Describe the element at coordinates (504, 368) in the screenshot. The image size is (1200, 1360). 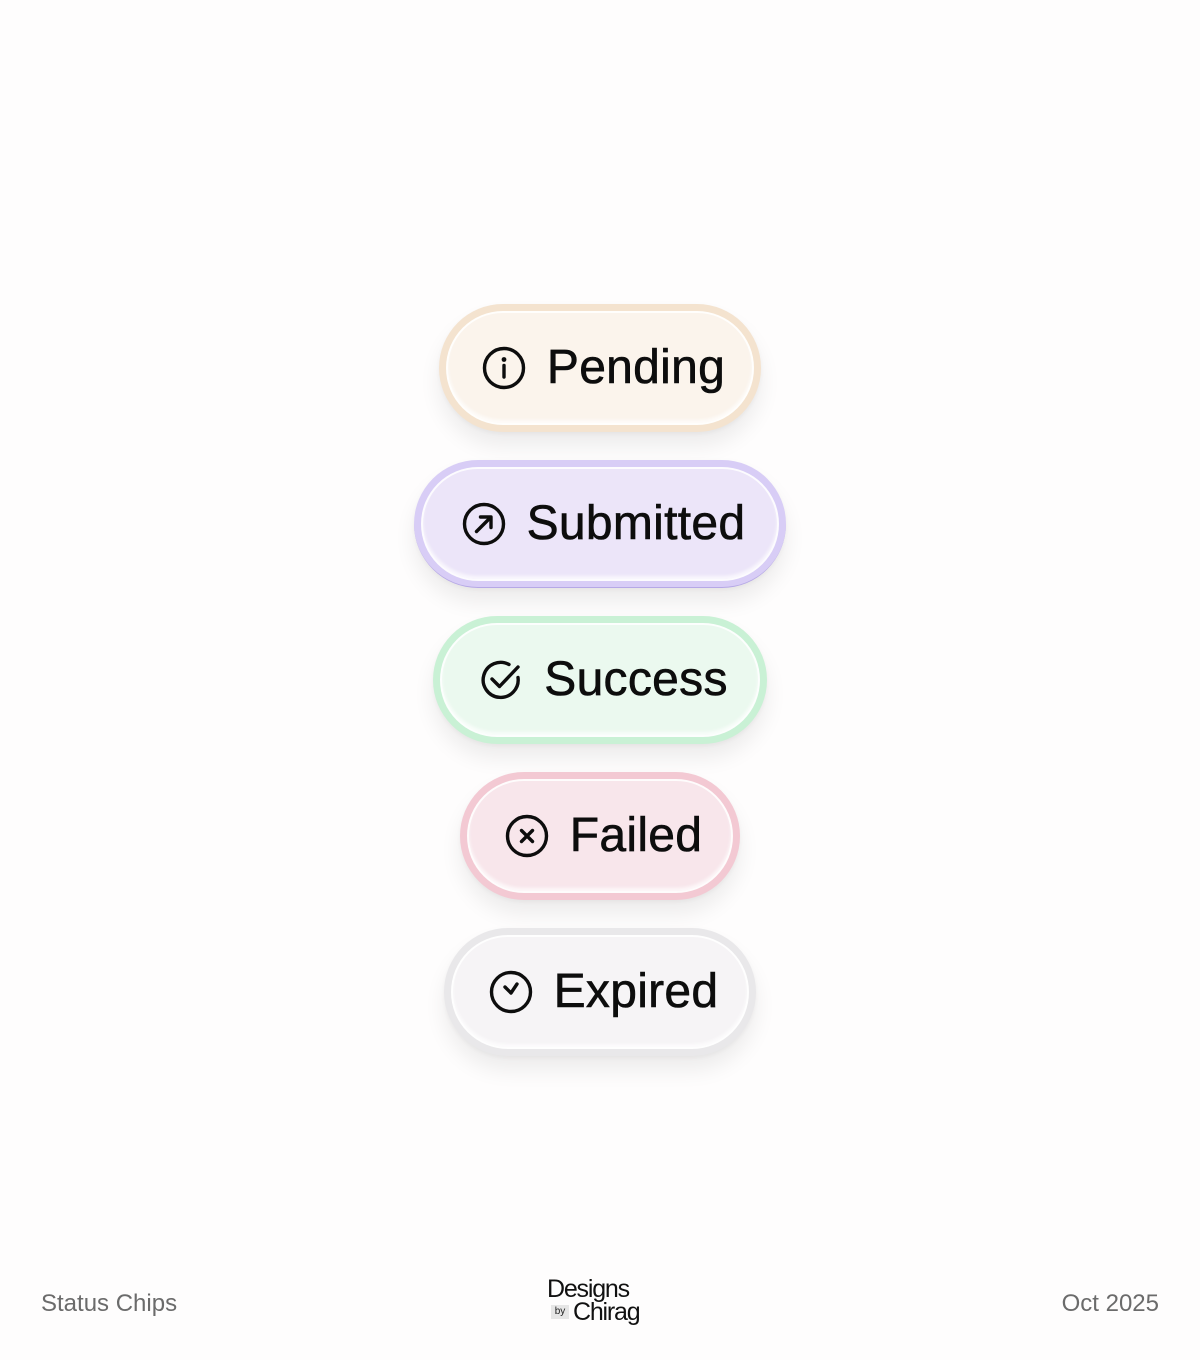
I see `info-circle-icon` at that location.